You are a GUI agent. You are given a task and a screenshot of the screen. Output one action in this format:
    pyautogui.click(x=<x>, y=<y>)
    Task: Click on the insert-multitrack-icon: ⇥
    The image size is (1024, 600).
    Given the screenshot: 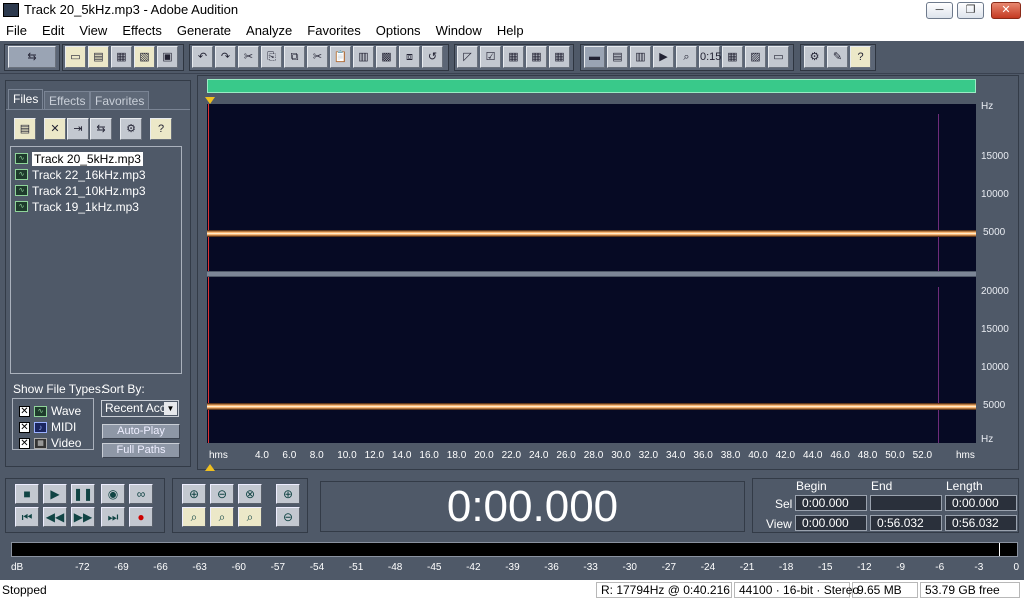 What is the action you would take?
    pyautogui.click(x=78, y=129)
    